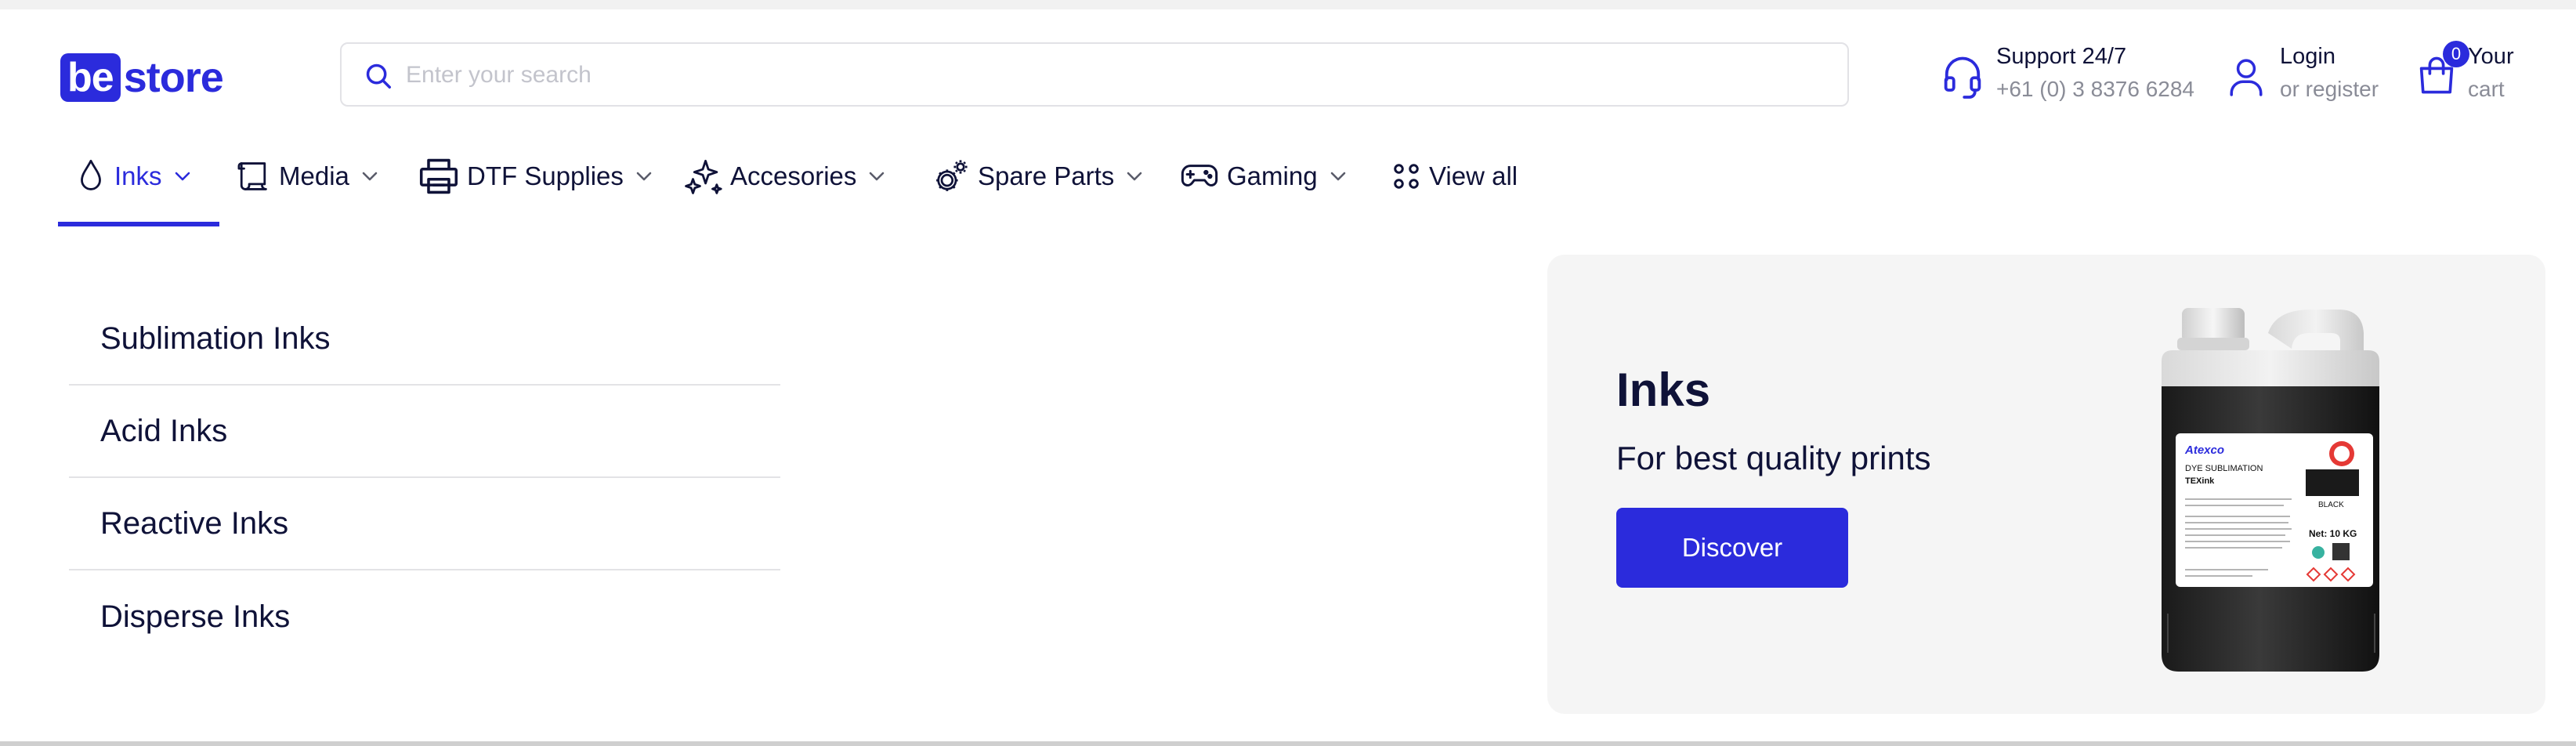 Image resolution: width=2576 pixels, height=746 pixels. Describe the element at coordinates (252, 176) in the screenshot. I see `scroll-icon` at that location.